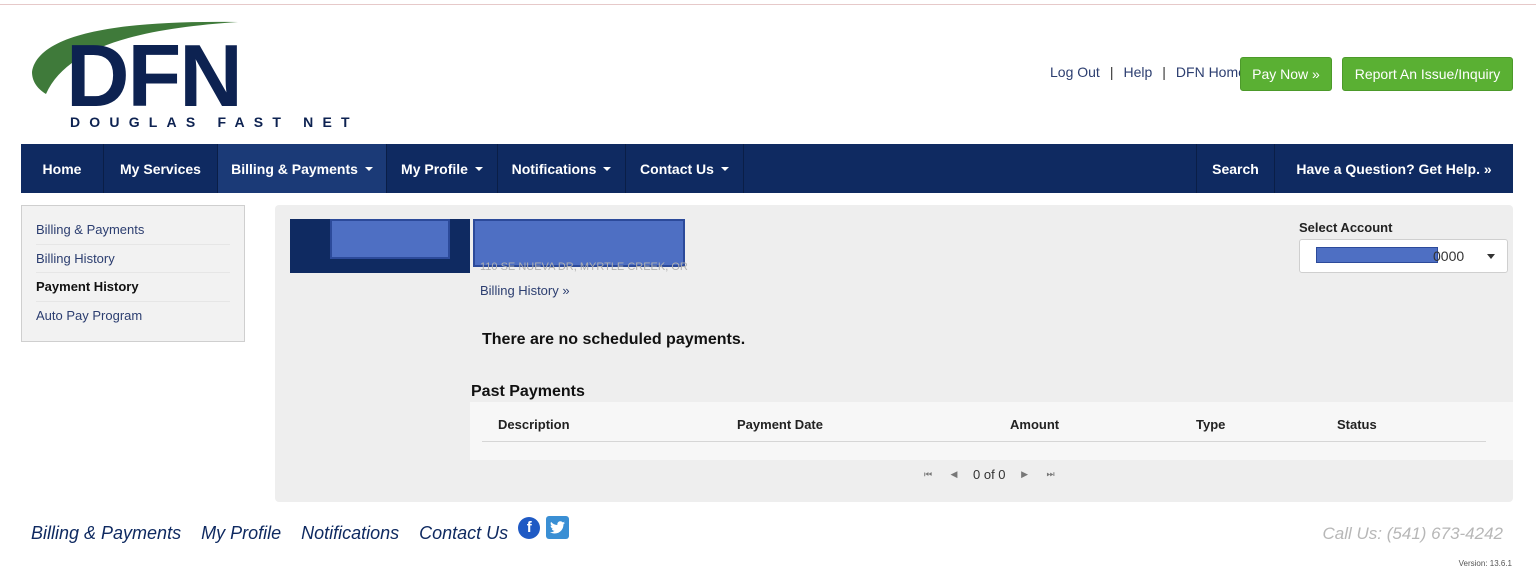 This screenshot has width=1536, height=580. What do you see at coordinates (1211, 72) in the screenshot?
I see `dfn-home-link: DFN Home` at bounding box center [1211, 72].